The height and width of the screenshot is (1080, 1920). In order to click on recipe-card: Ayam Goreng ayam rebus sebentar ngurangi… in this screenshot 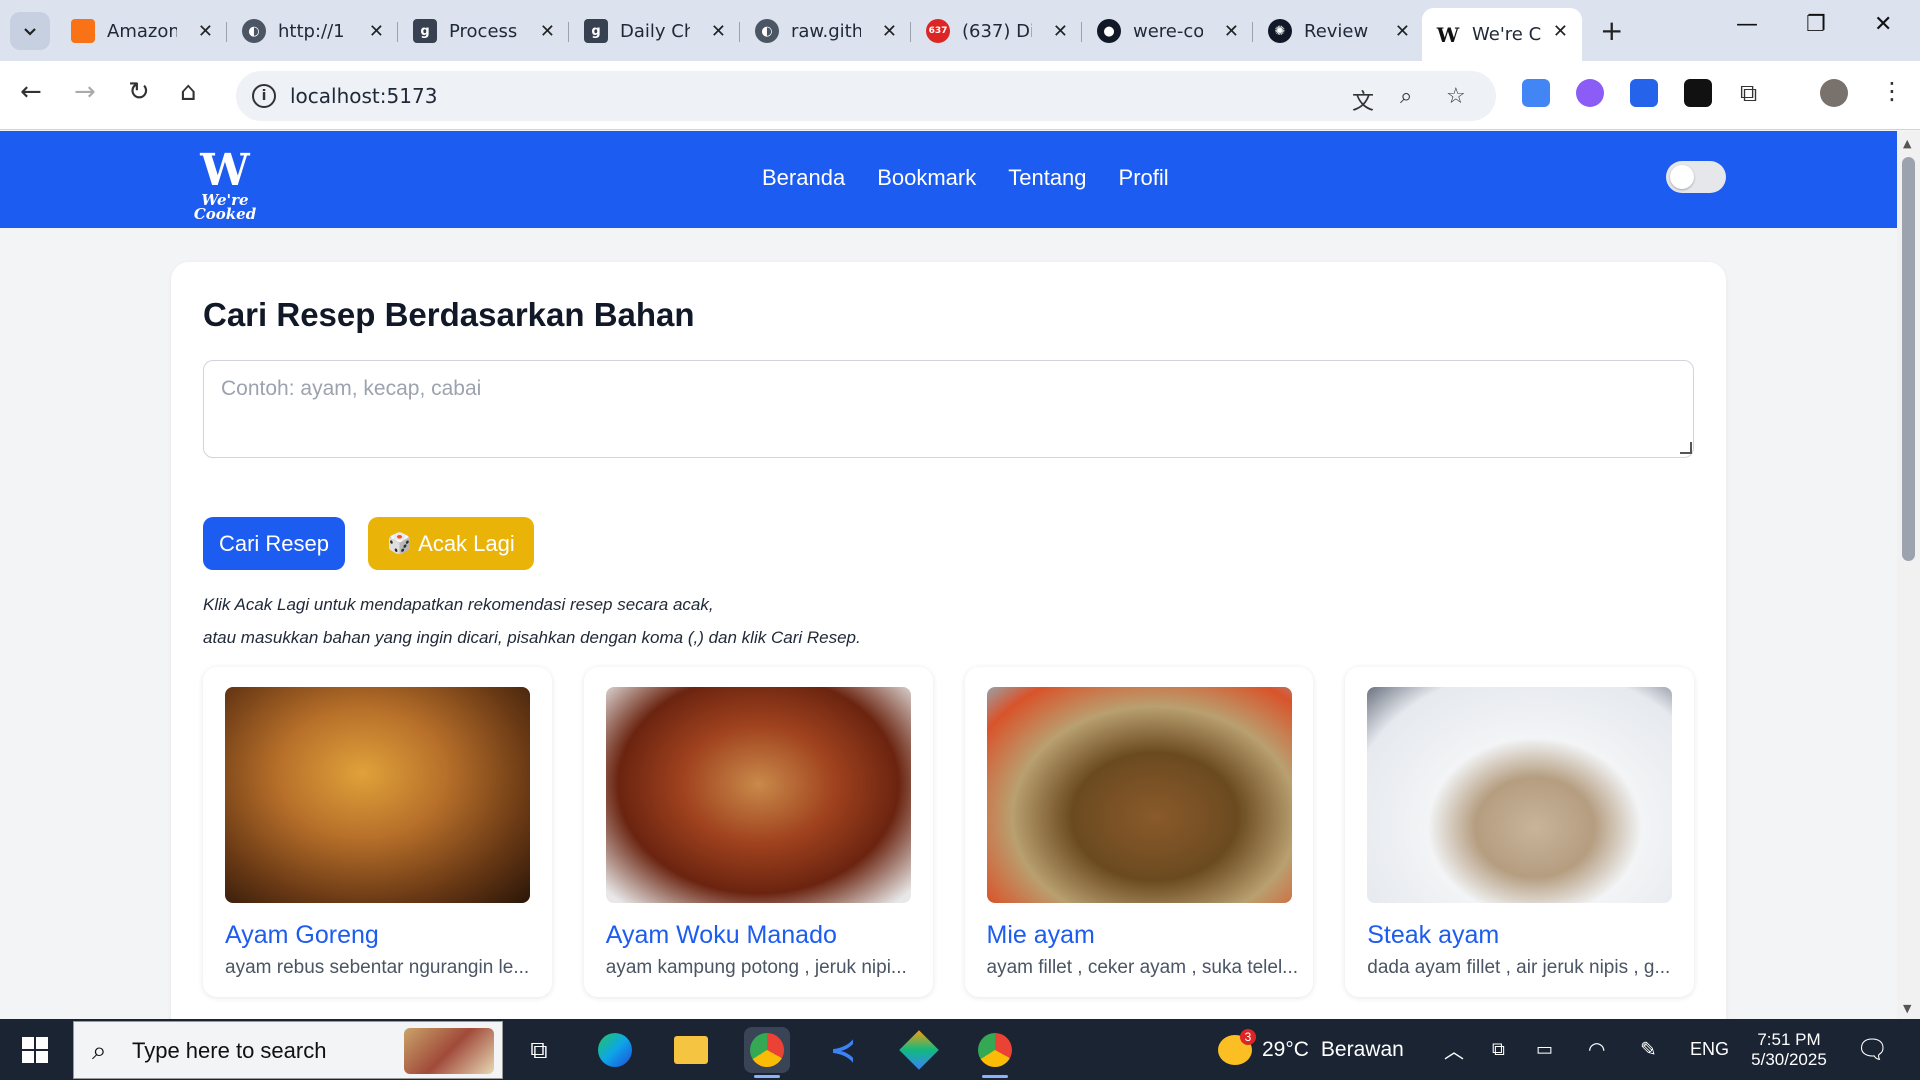, I will do `click(377, 832)`.